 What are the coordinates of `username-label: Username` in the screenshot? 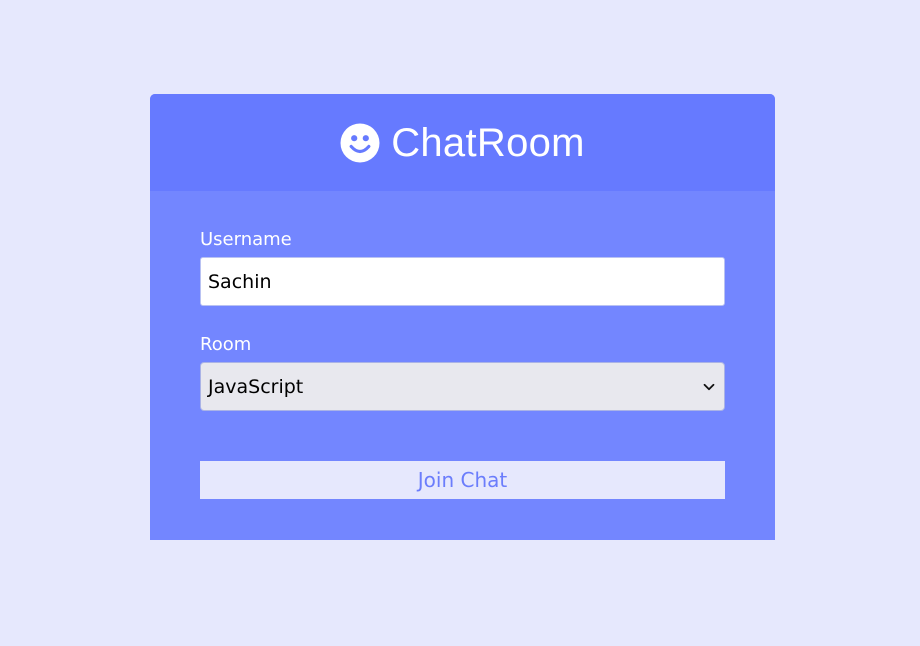 It's located at (246, 239).